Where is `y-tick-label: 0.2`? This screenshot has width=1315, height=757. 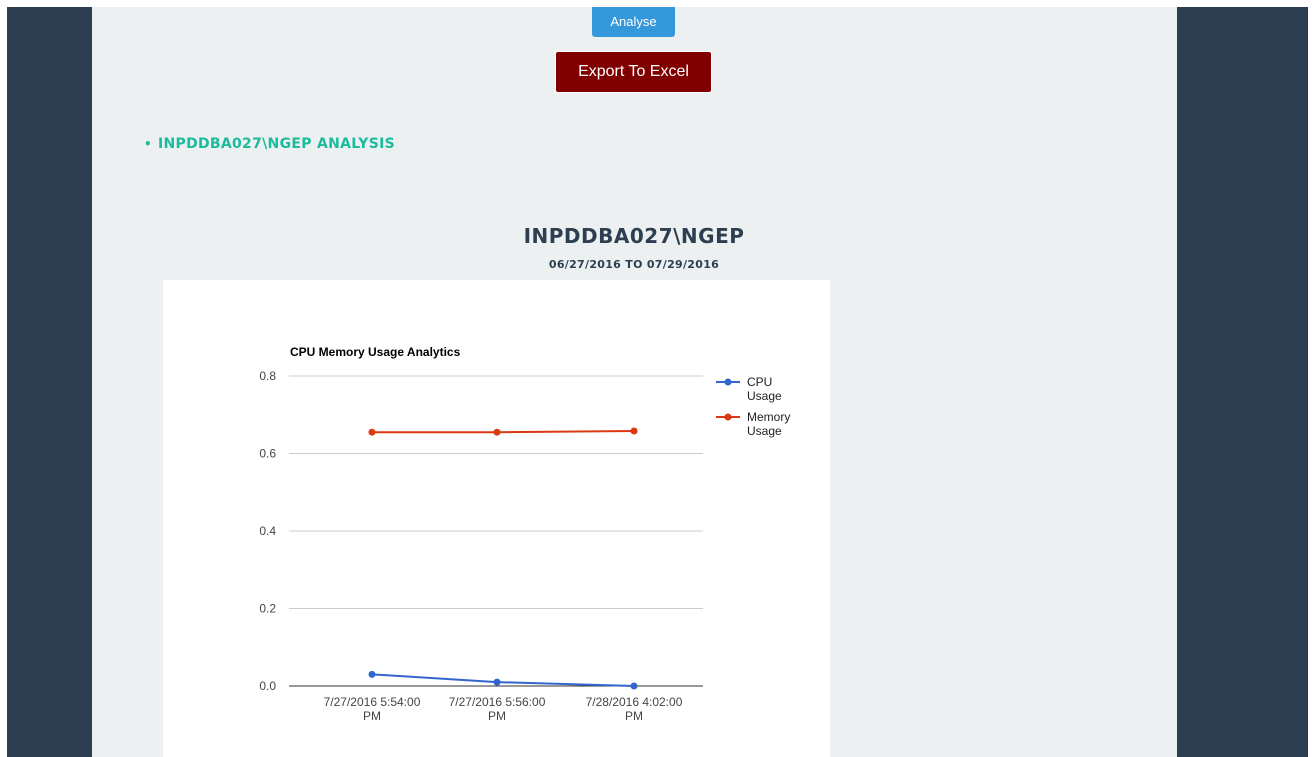 y-tick-label: 0.2 is located at coordinates (267, 609).